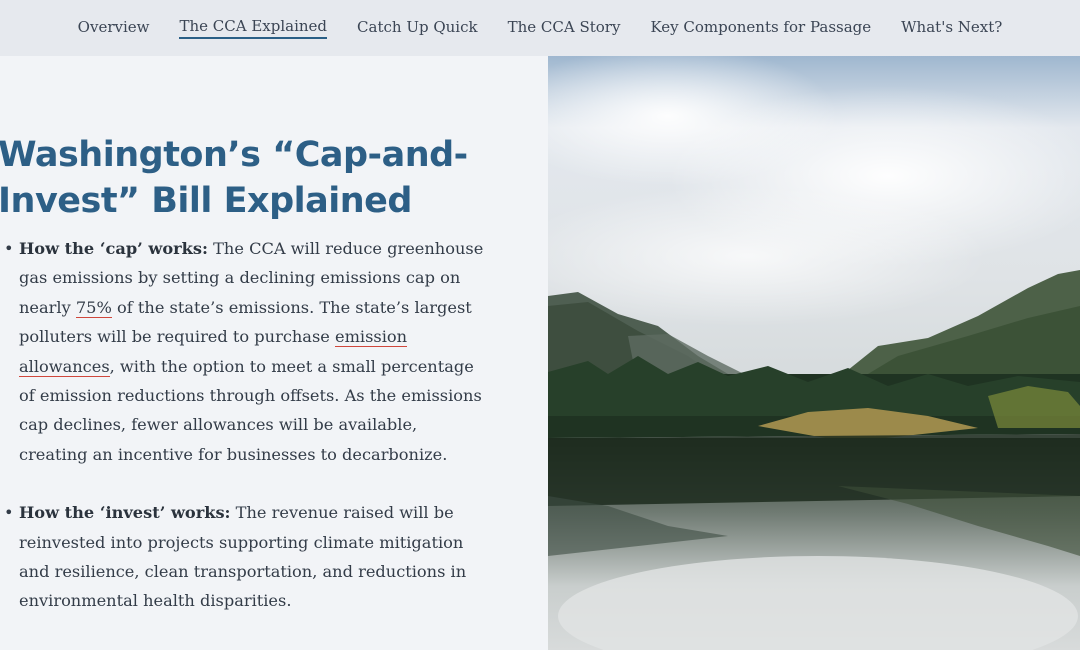  Describe the element at coordinates (564, 28) in the screenshot. I see `nav-cca-story: The CCA Story` at that location.